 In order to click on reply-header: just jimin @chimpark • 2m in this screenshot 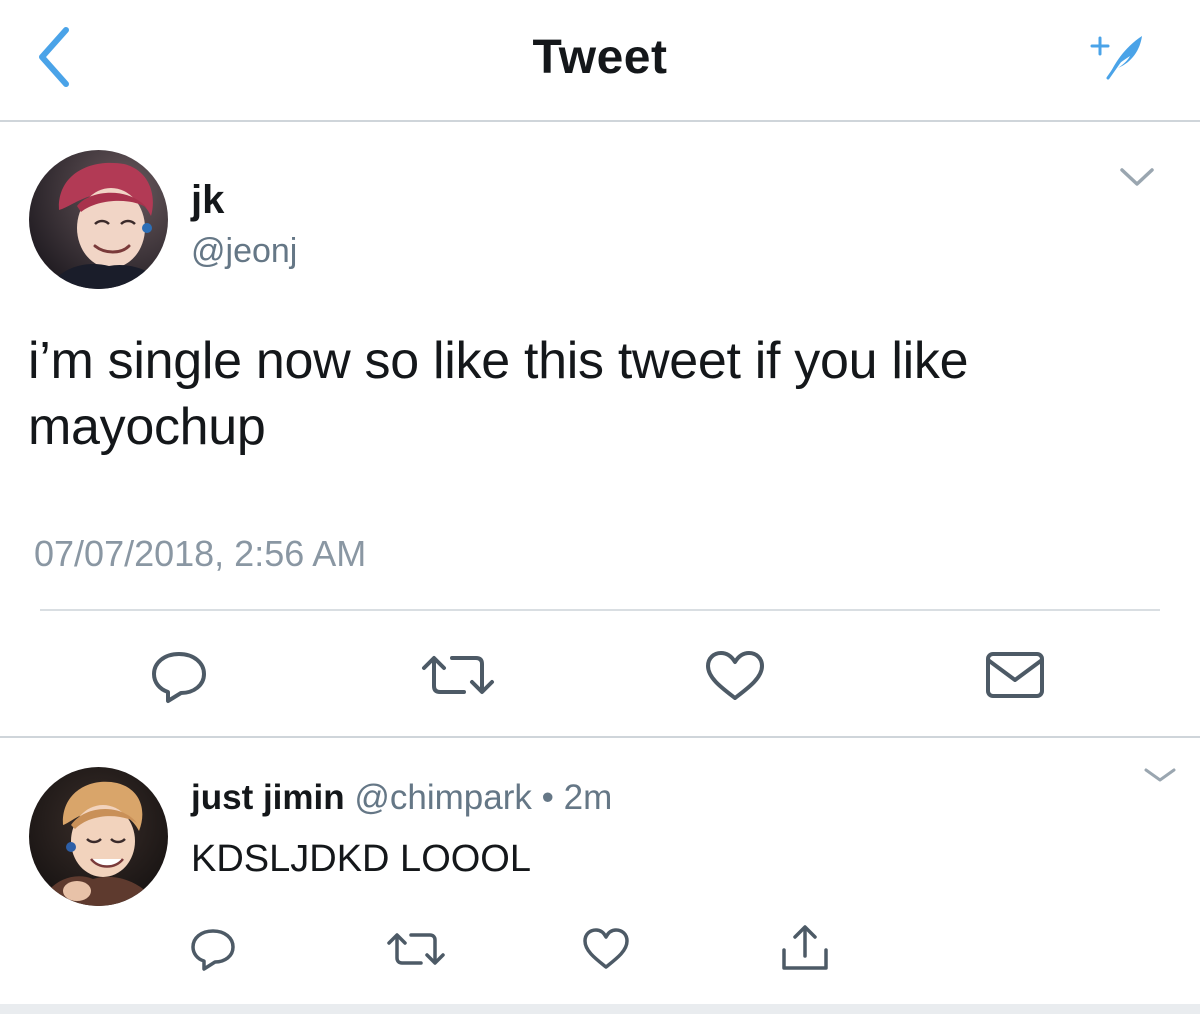, I will do `click(401, 798)`.